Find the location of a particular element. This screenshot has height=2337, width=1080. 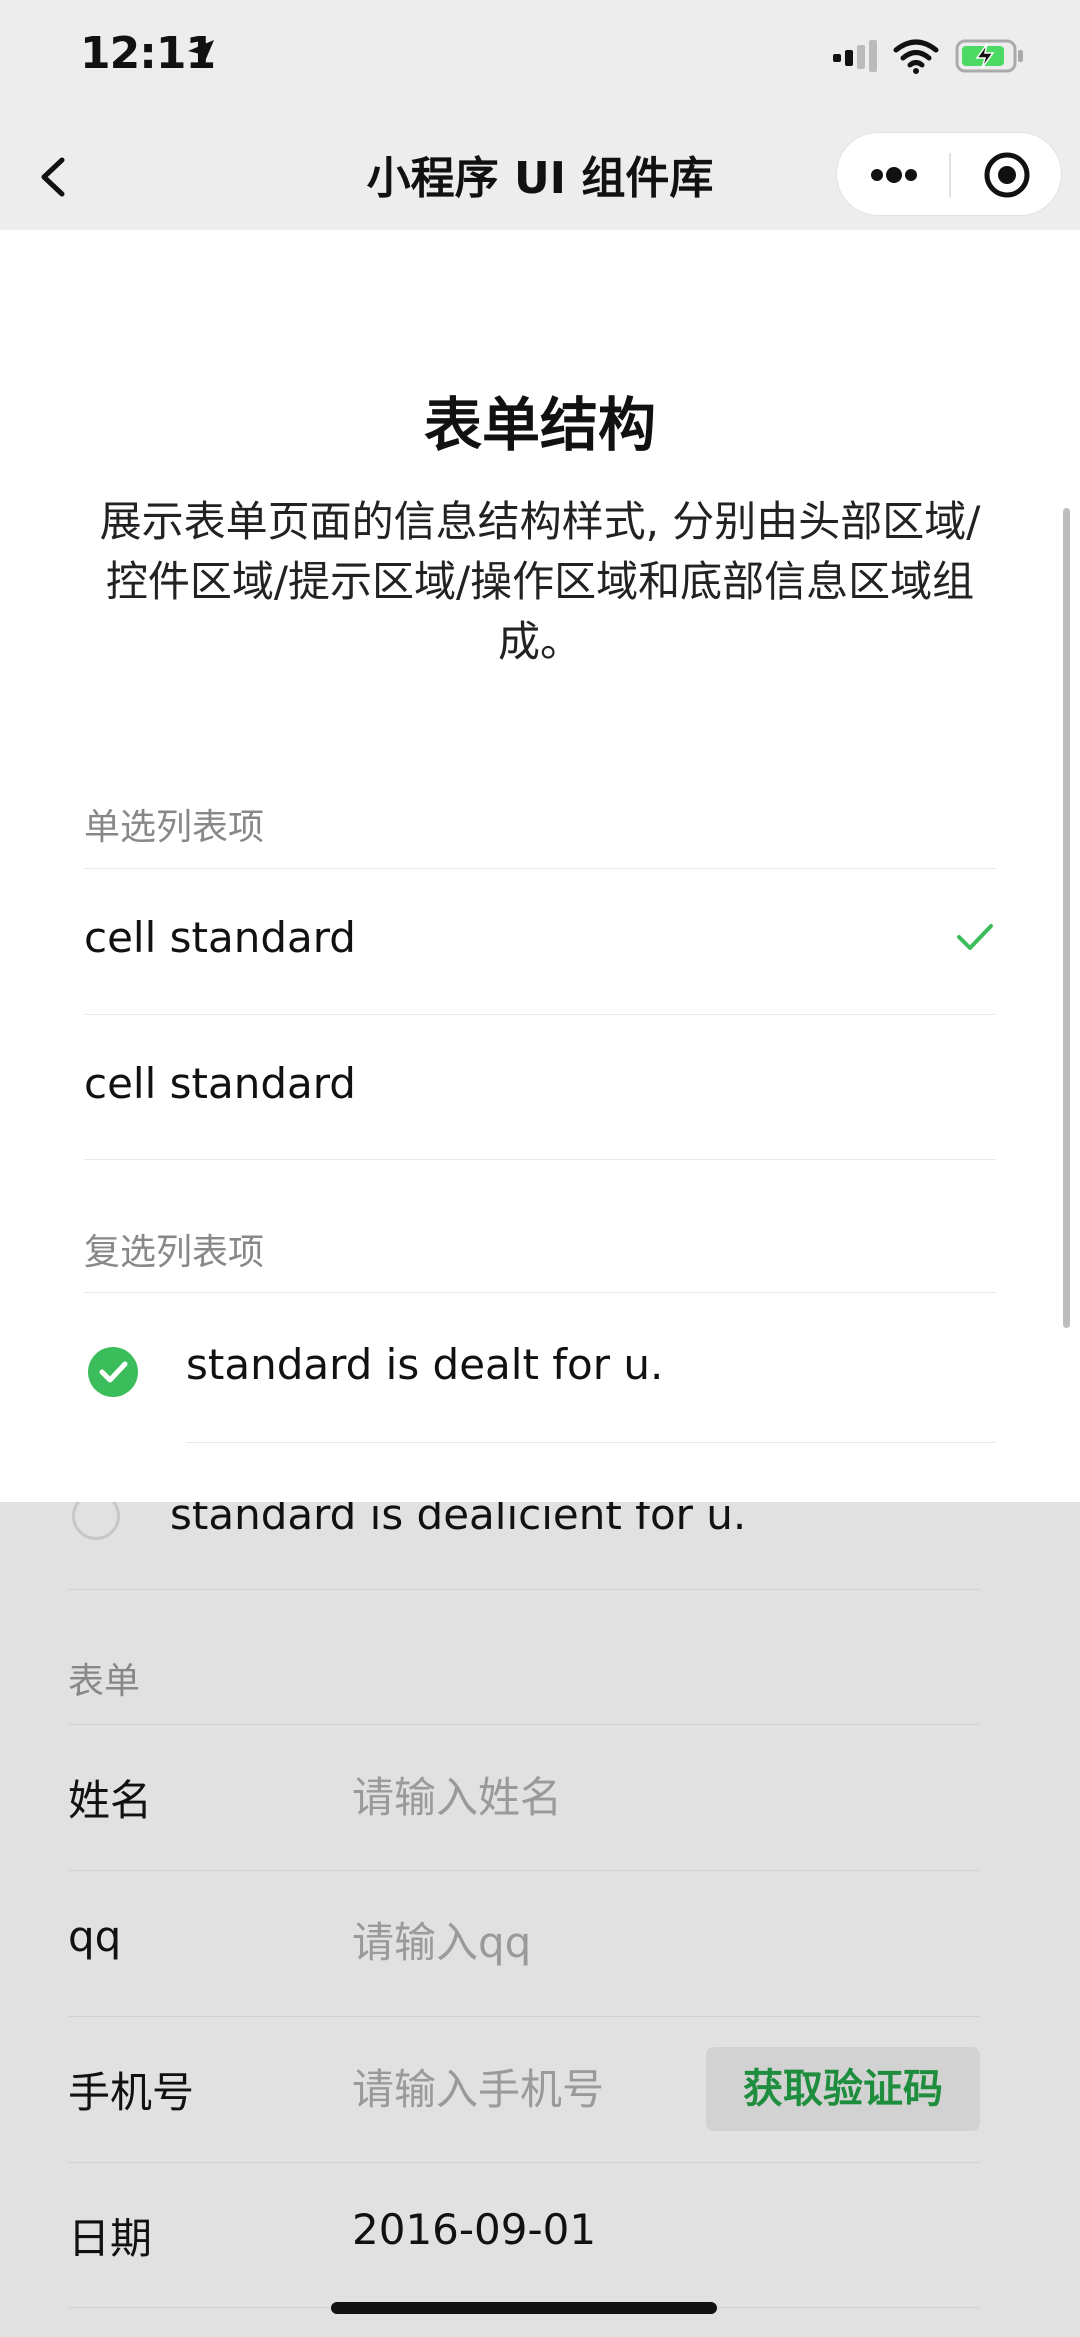

scrollbar is located at coordinates (1066, 918).